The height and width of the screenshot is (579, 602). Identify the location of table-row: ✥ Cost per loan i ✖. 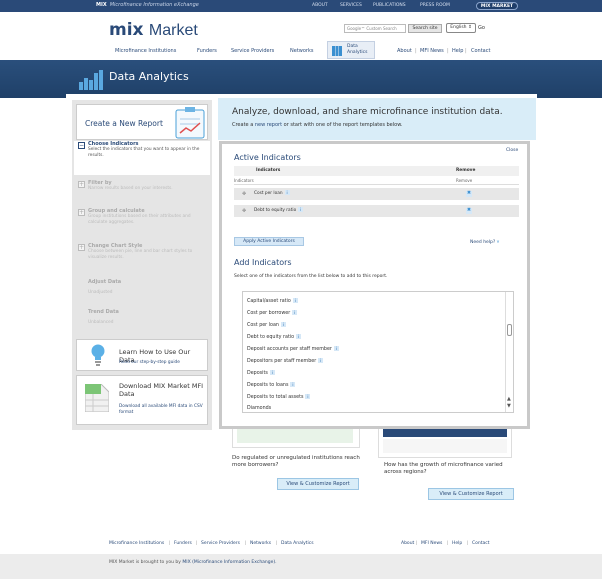
(376, 194).